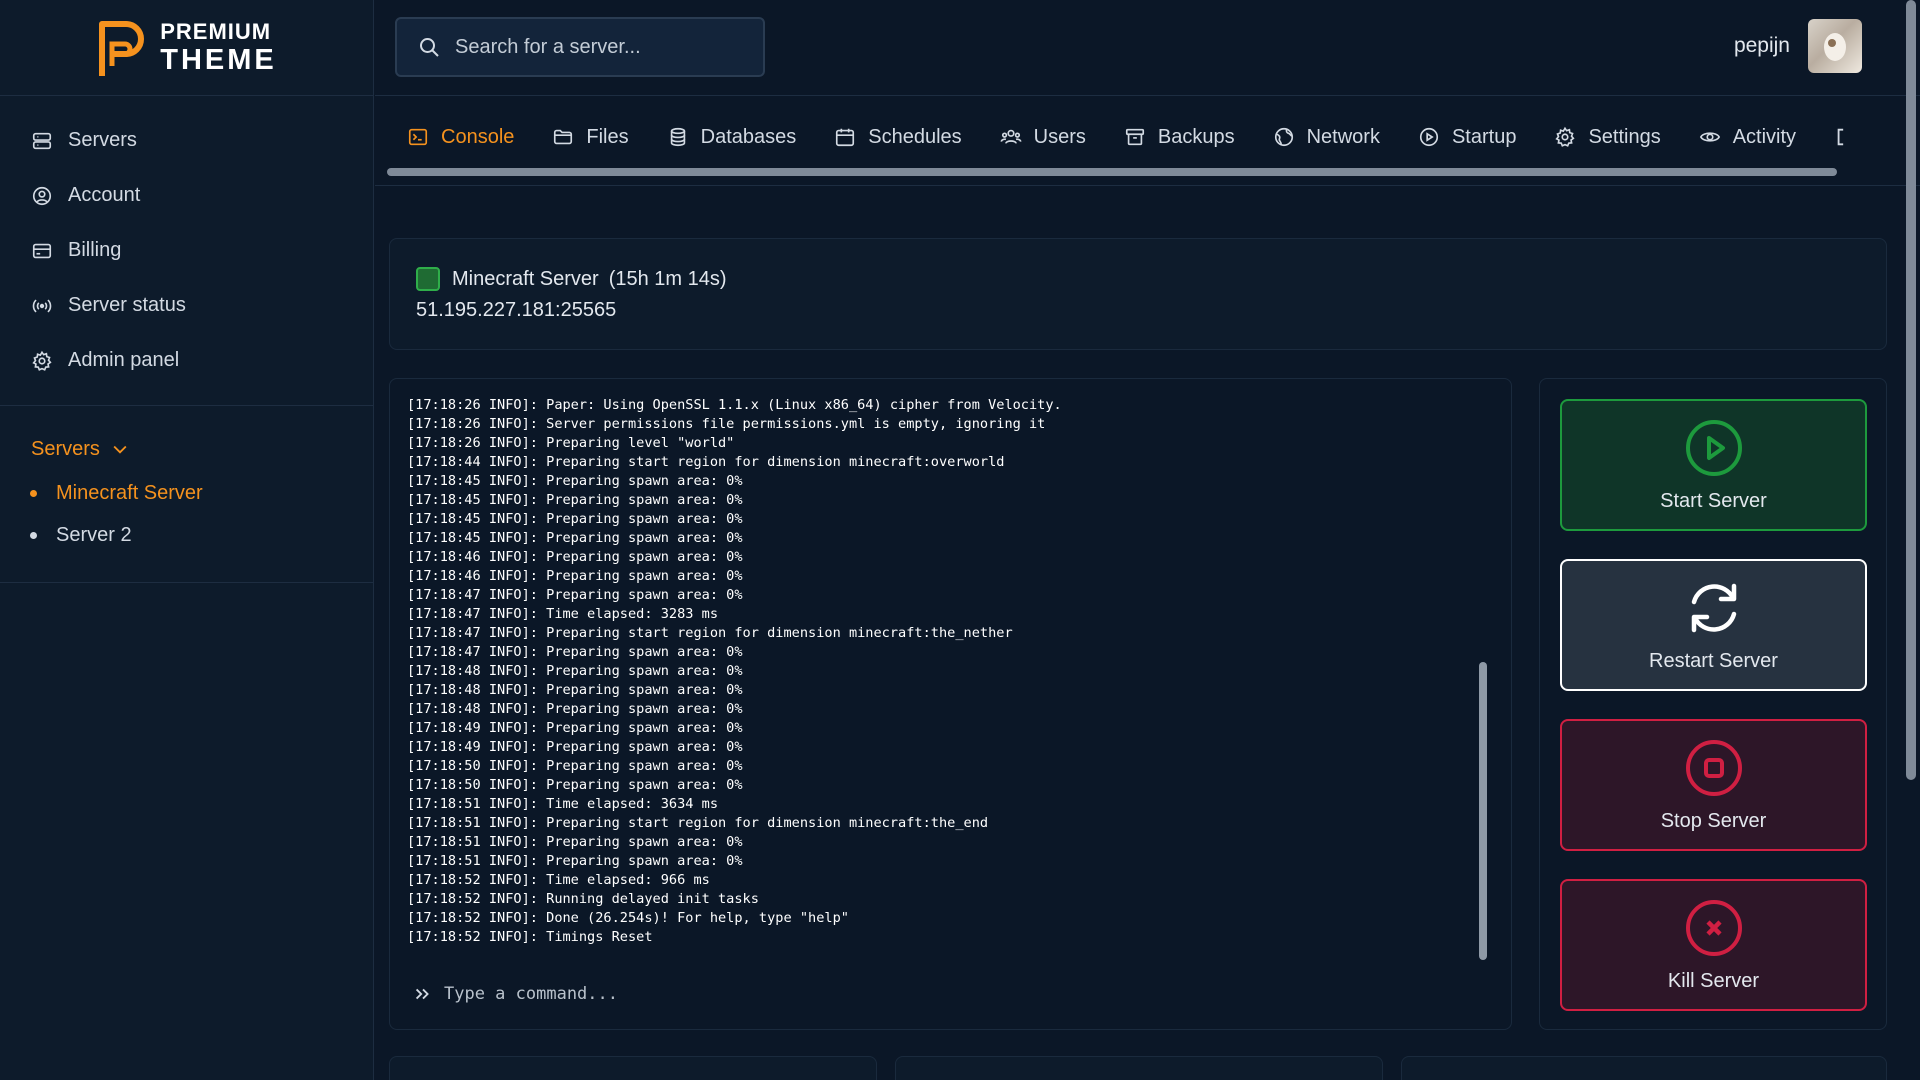  I want to click on eye-icon, so click(1709, 137).